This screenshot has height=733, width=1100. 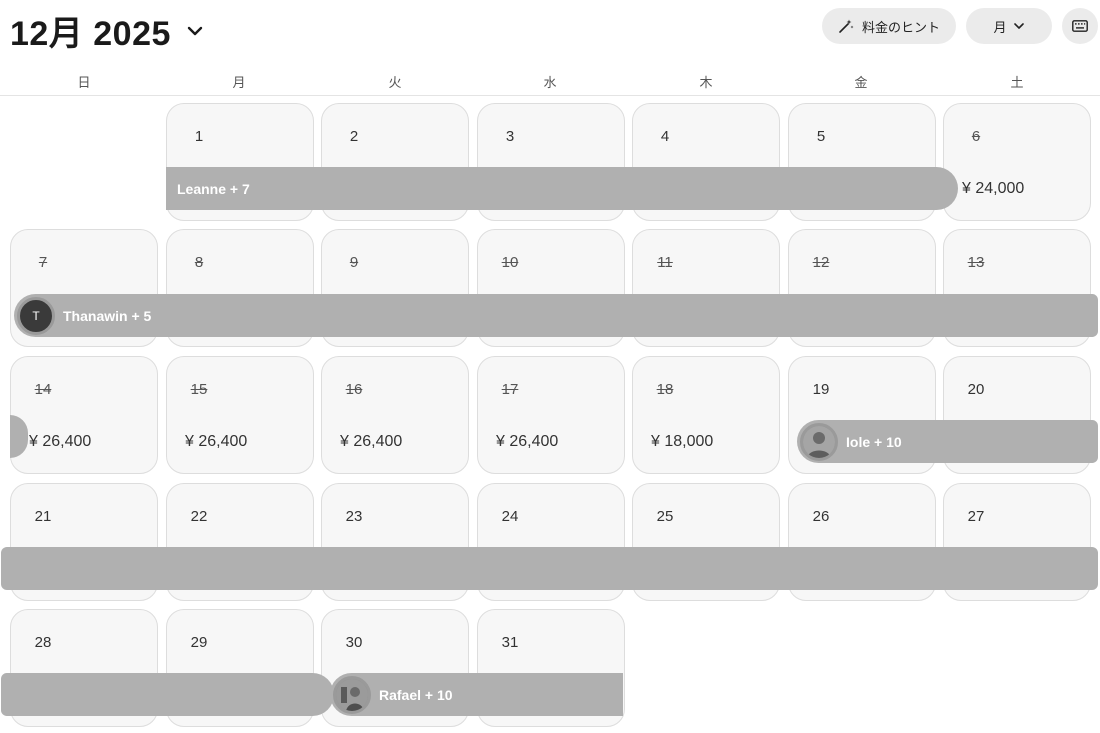 What do you see at coordinates (510, 516) in the screenshot?
I see `day-number: 24` at bounding box center [510, 516].